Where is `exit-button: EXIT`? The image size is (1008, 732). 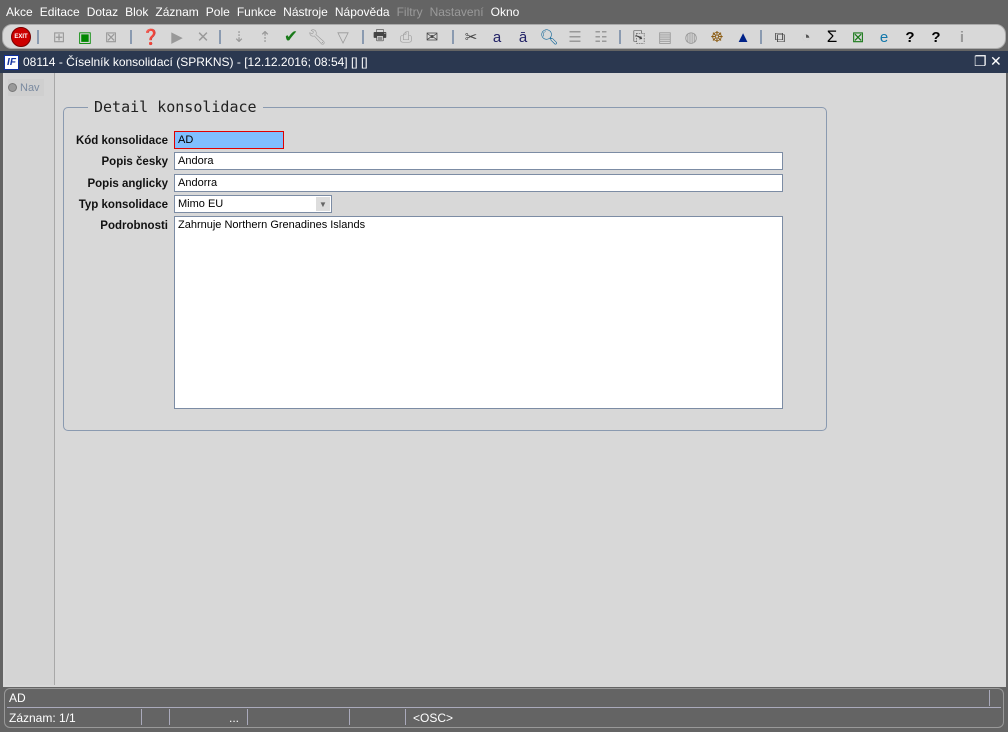
exit-button: EXIT is located at coordinates (21, 37).